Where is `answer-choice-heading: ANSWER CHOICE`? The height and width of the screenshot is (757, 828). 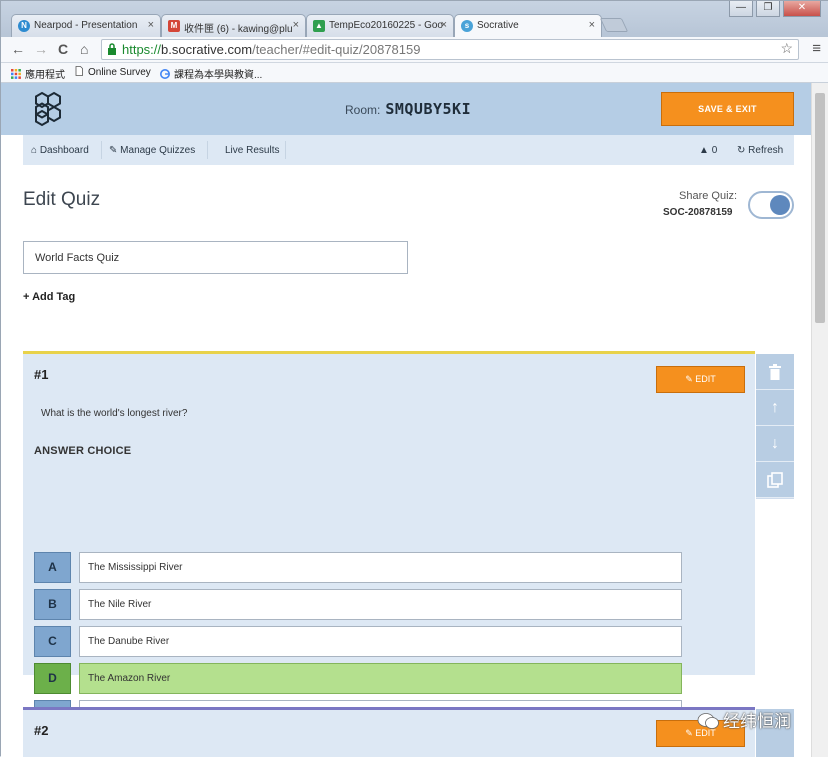 answer-choice-heading: ANSWER CHOICE is located at coordinates (83, 451).